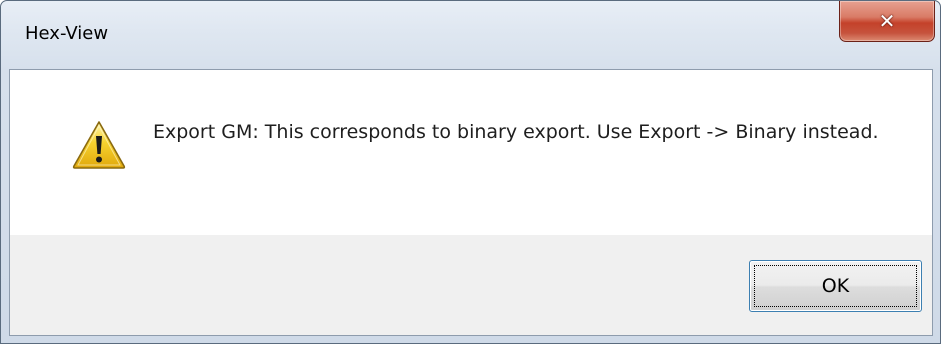 The image size is (941, 344). Describe the element at coordinates (67, 33) in the screenshot. I see `window-title: Hex-View` at that location.